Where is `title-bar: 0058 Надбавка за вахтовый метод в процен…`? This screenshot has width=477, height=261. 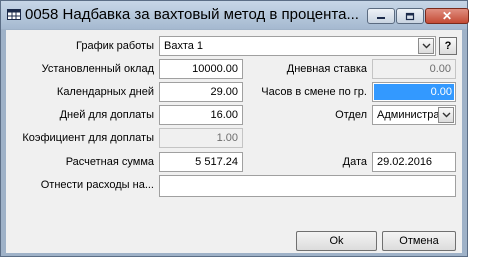
title-bar: 0058 Надбавка за вахтовый метод в процен… is located at coordinates (235, 15).